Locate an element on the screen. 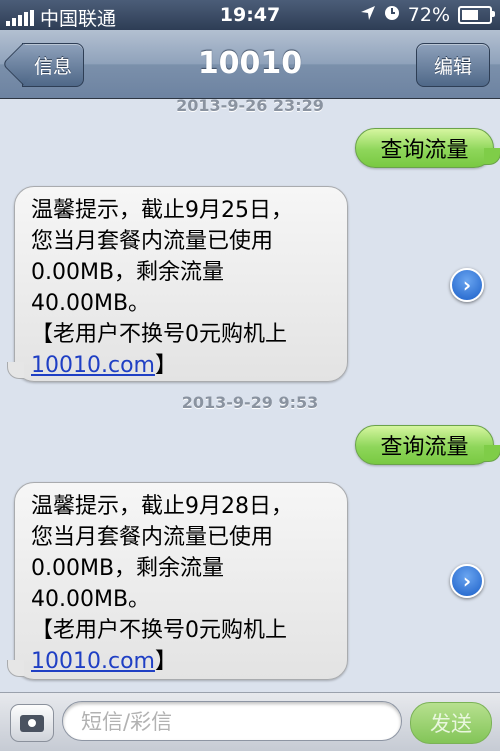  composer-bar: 短信/彩信 发送 is located at coordinates (250, 721).